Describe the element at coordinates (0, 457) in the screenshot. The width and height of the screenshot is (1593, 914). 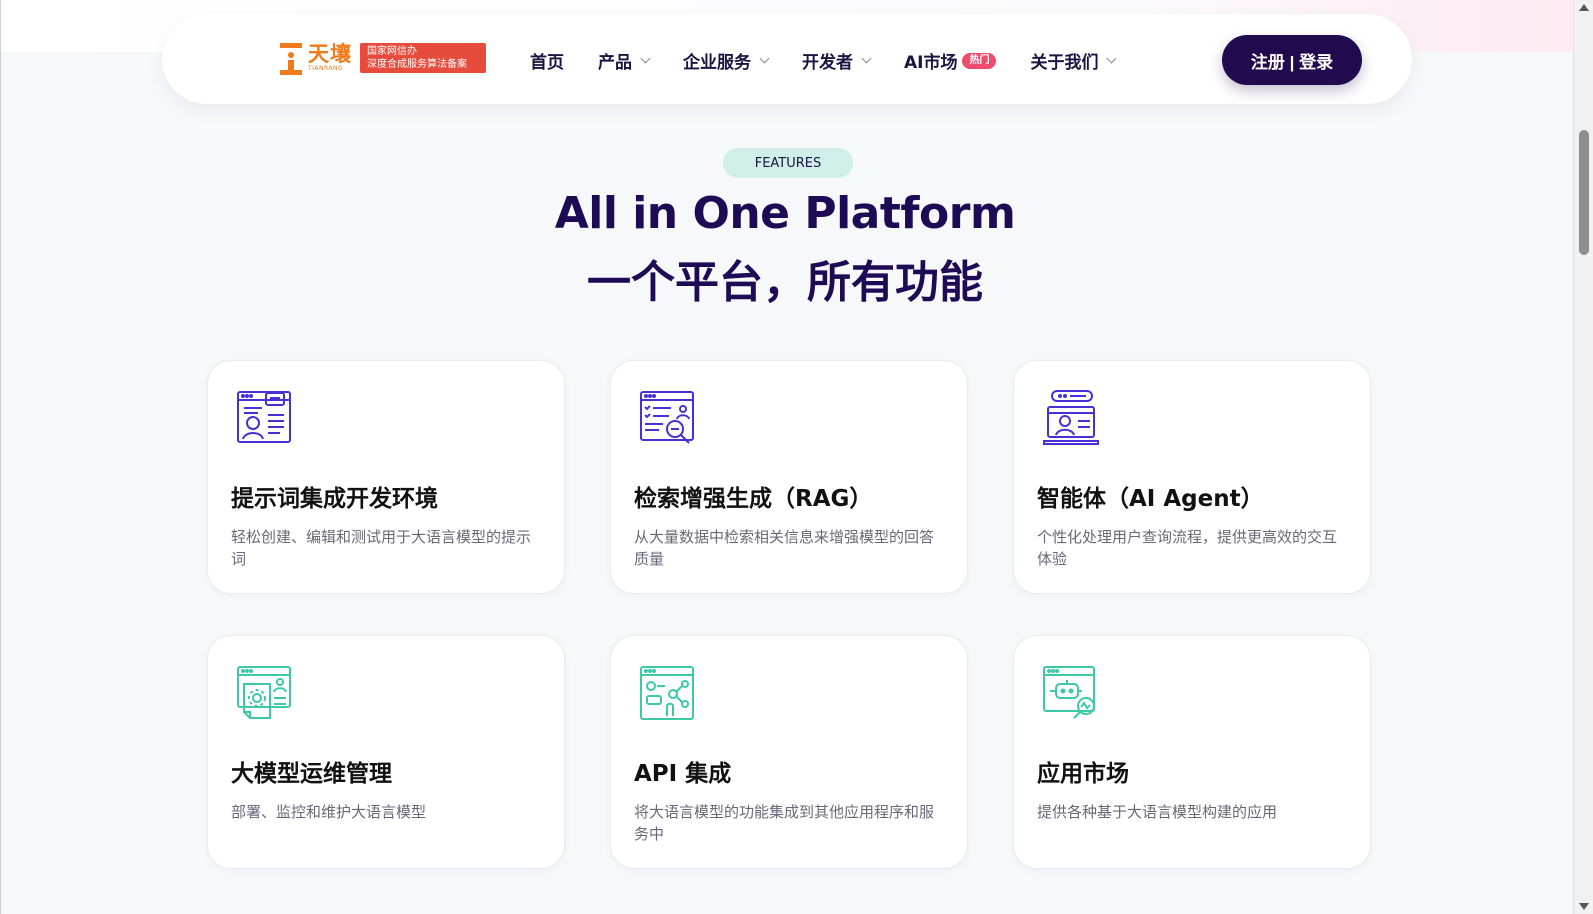
I see `window-border` at that location.